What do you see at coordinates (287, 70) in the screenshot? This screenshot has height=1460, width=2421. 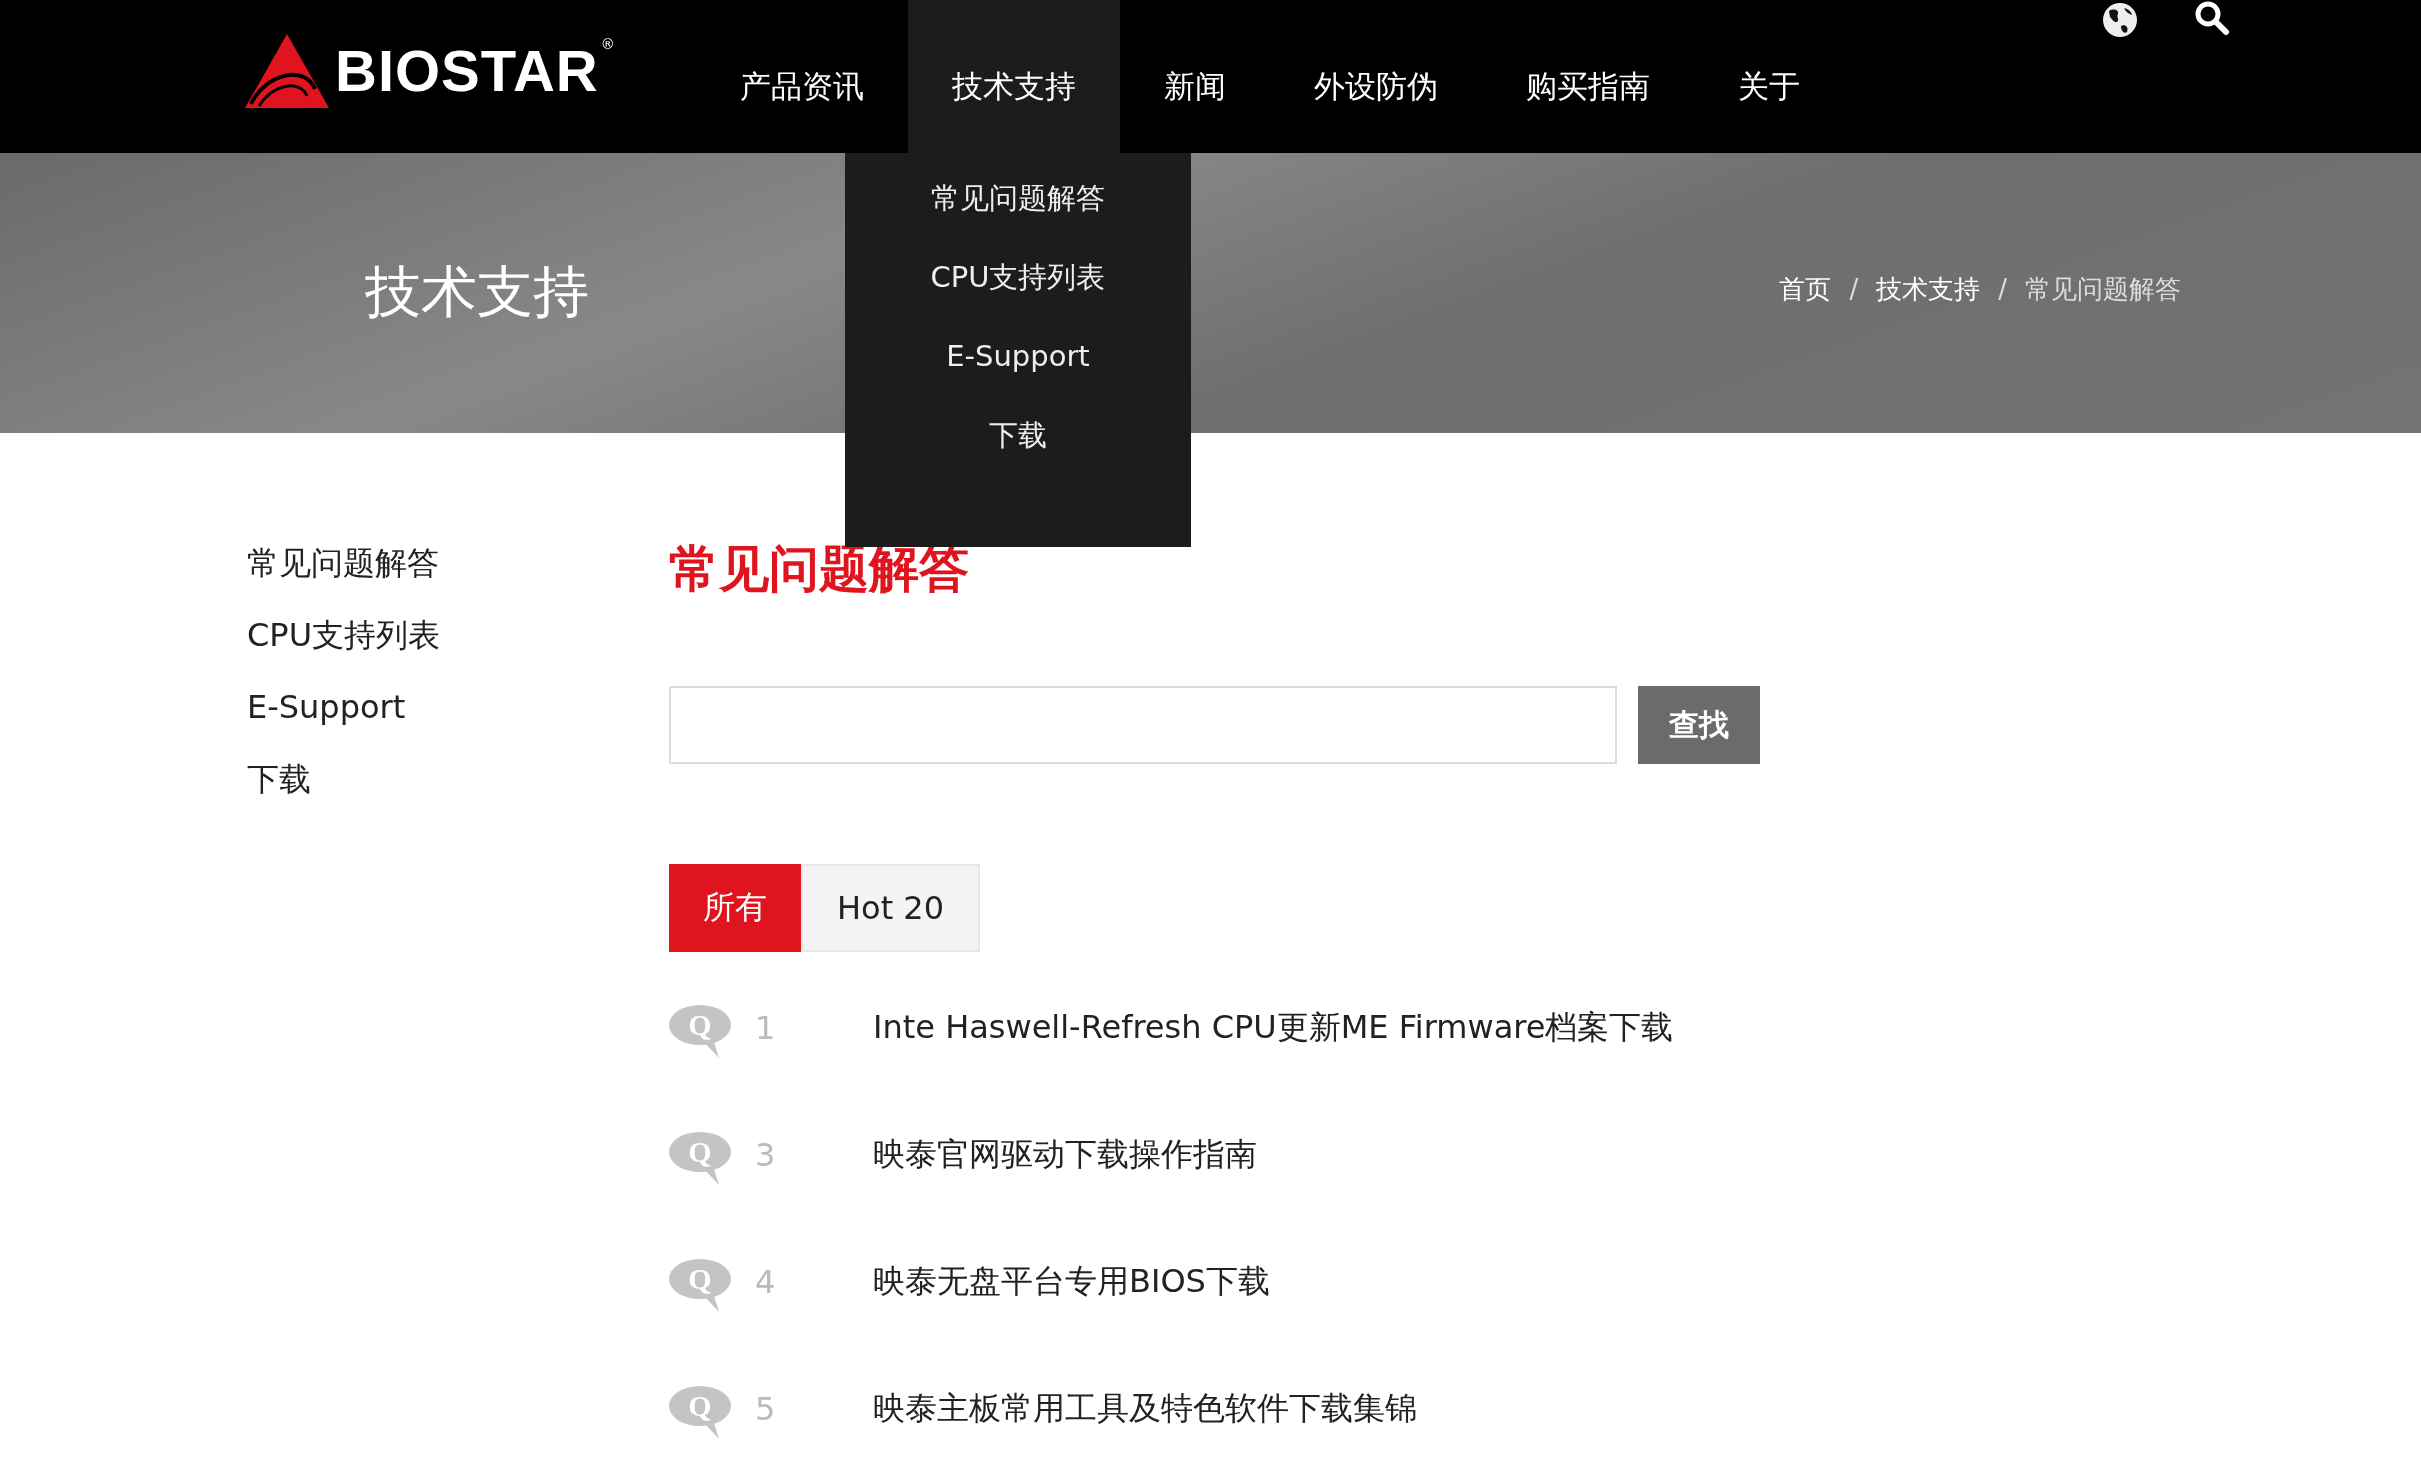 I see `triangle-logo-icon` at bounding box center [287, 70].